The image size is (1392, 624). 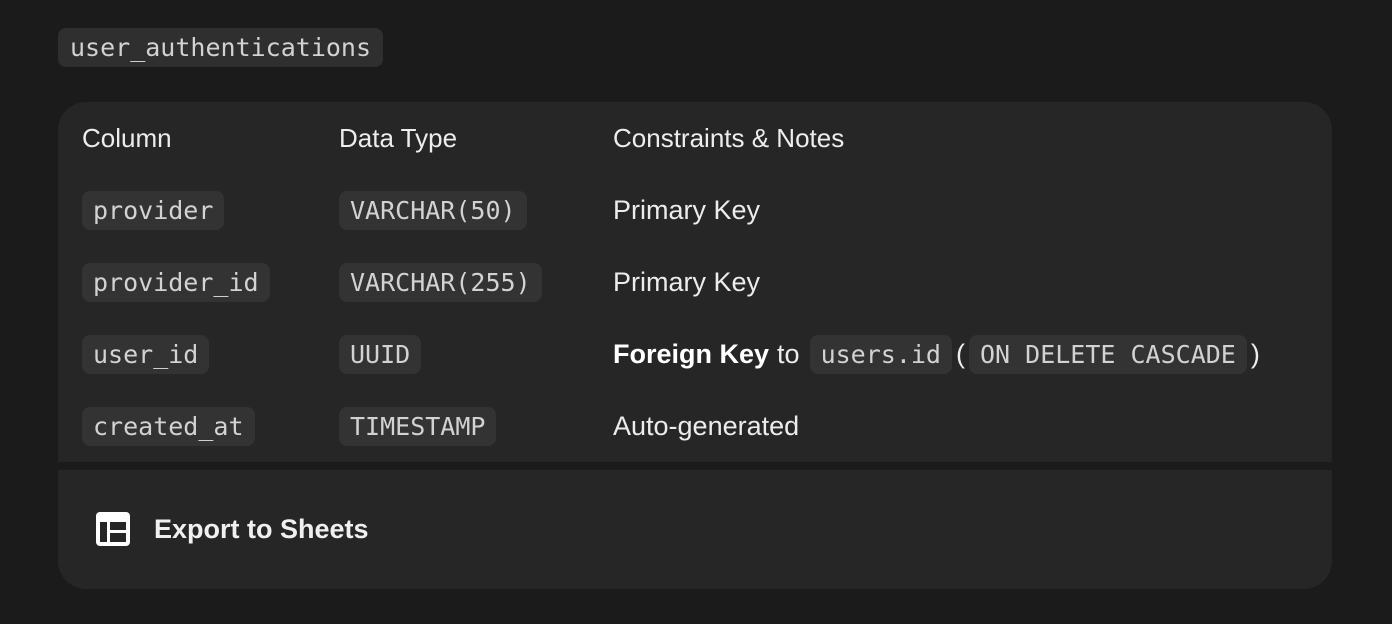 I want to click on export-to-sheets-button: Export to Sheets, so click(x=231, y=529).